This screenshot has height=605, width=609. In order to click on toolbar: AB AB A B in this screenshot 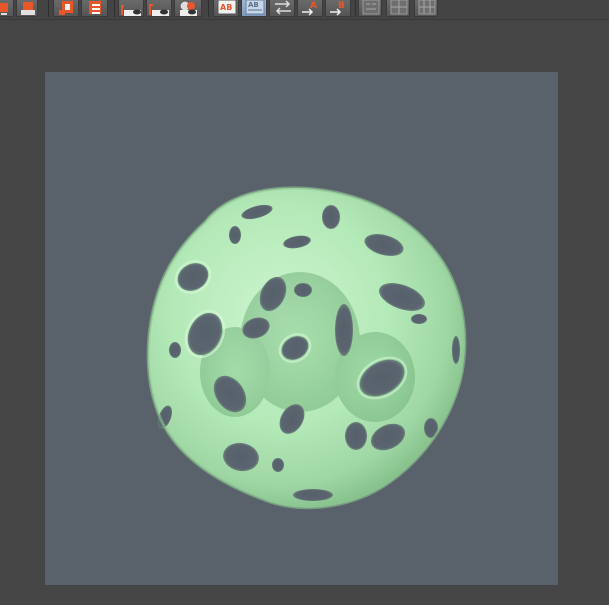, I will do `click(304, 10)`.